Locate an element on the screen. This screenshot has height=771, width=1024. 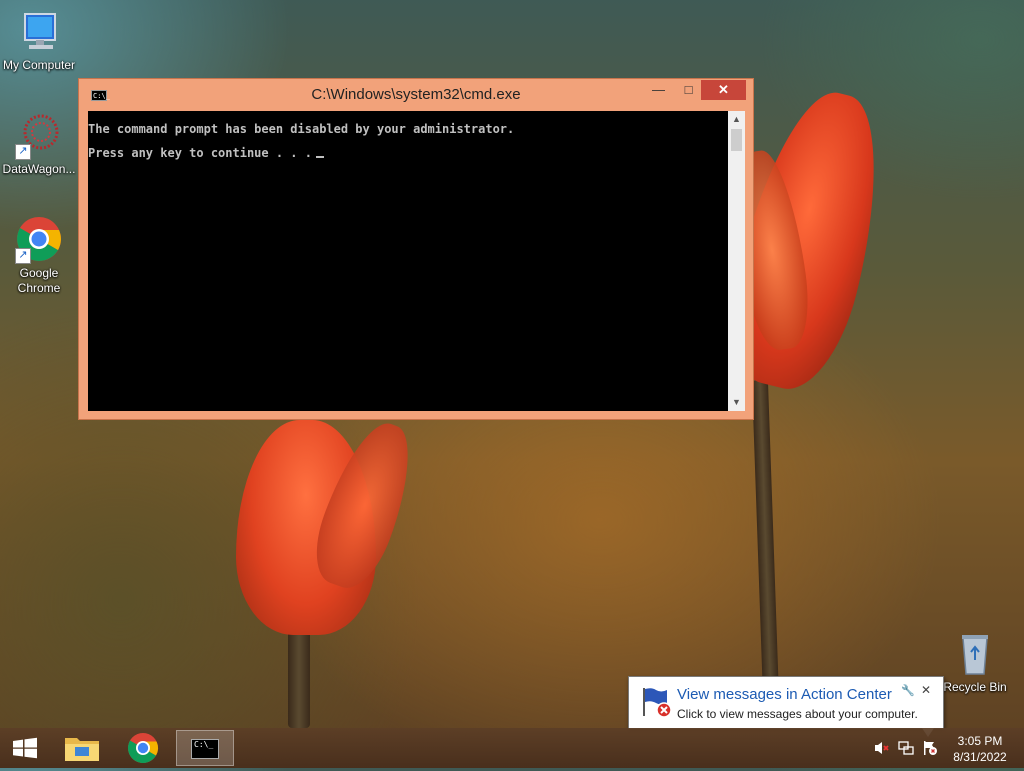
start-button is located at coordinates (32, 748).